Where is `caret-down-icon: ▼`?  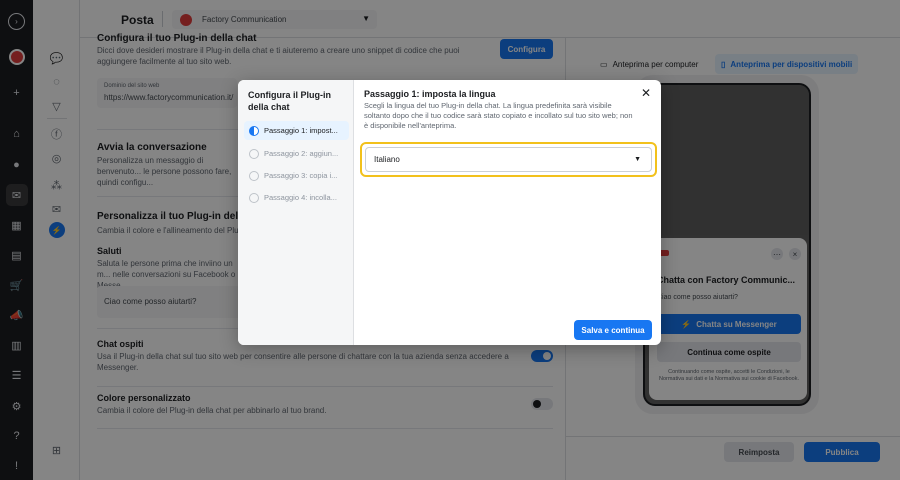
caret-down-icon: ▼ is located at coordinates (637, 159).